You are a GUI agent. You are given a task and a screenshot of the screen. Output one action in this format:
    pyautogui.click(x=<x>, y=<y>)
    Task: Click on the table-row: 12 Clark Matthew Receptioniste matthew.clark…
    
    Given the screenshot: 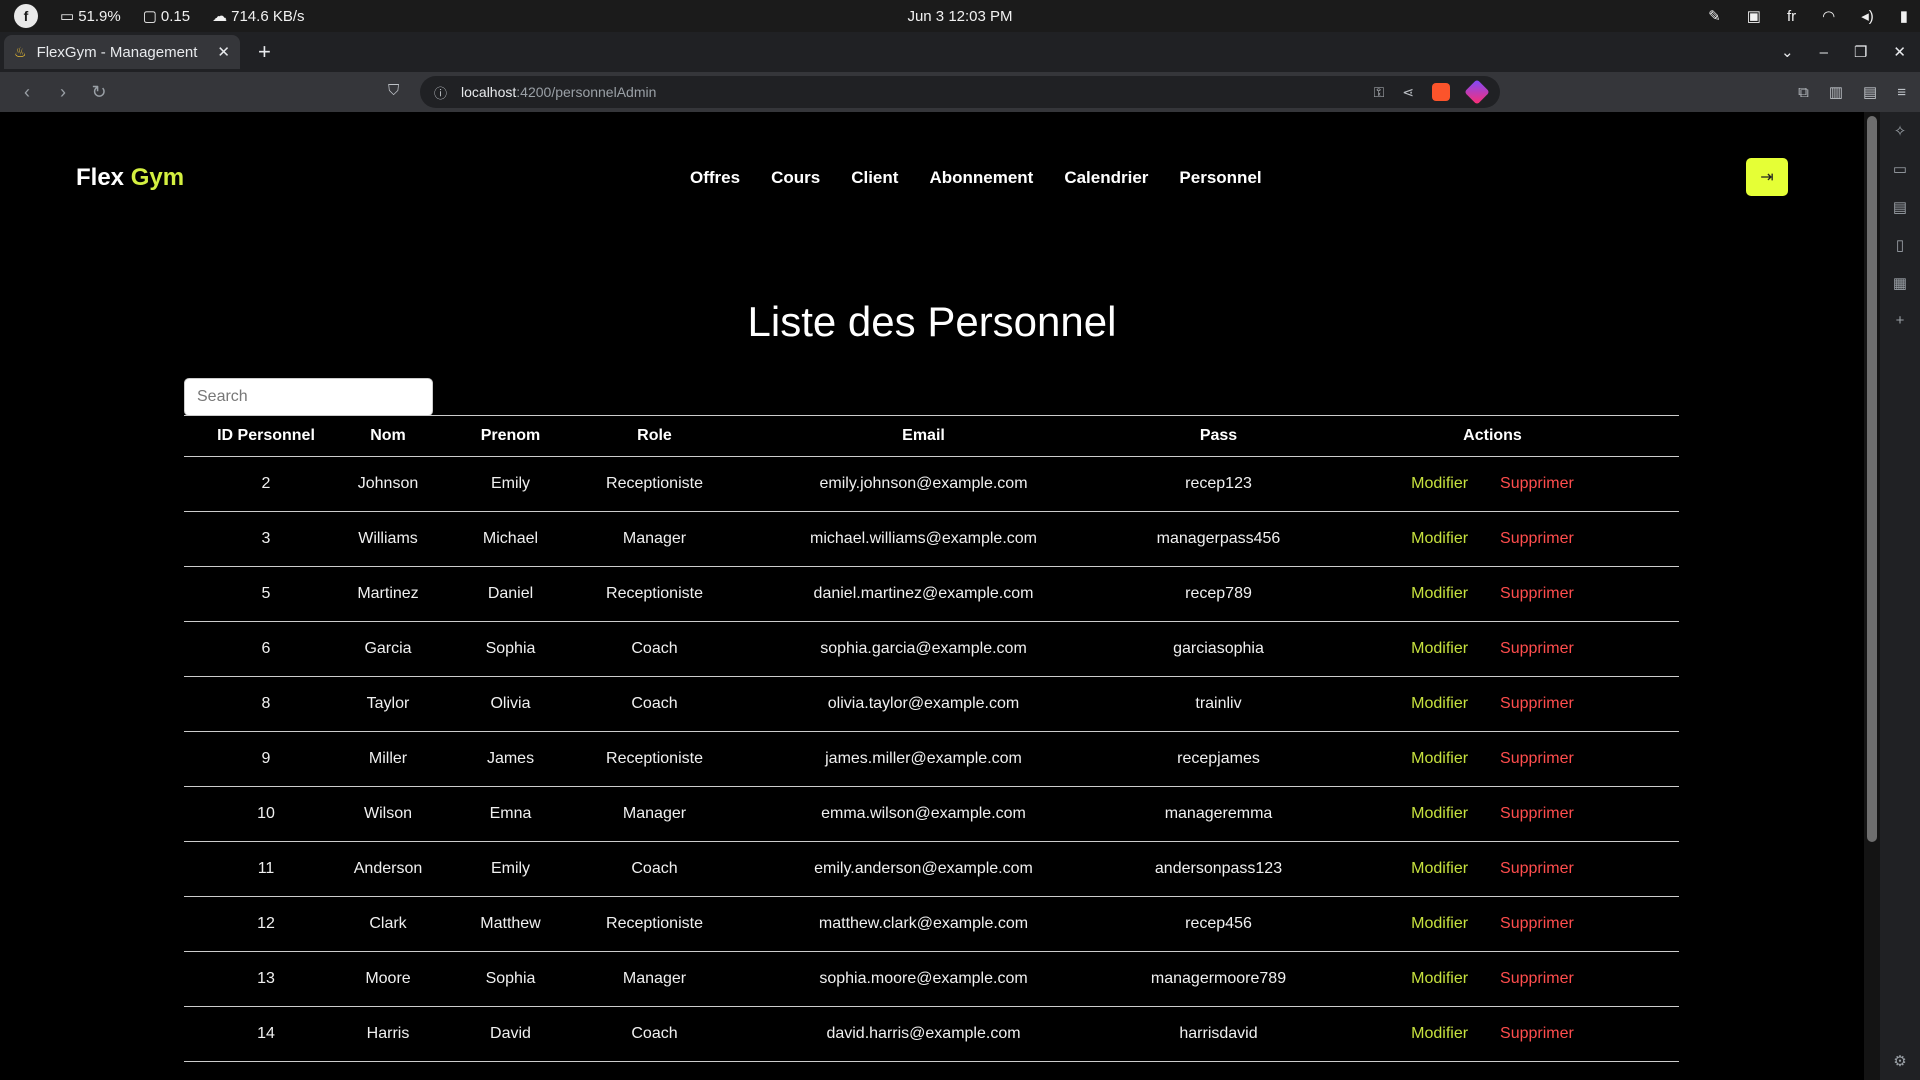 What is the action you would take?
    pyautogui.click(x=931, y=924)
    